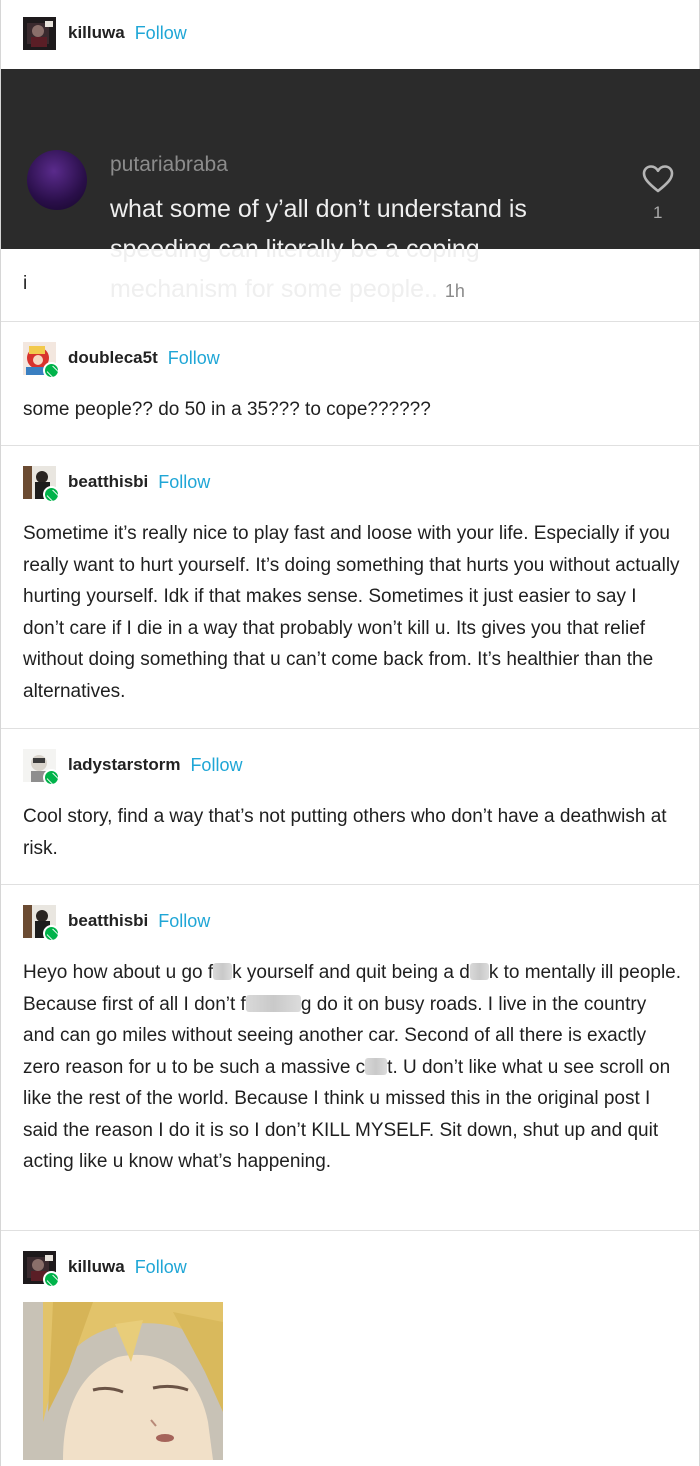 The width and height of the screenshot is (700, 1466). What do you see at coordinates (658, 212) in the screenshot?
I see `like-count: 1` at bounding box center [658, 212].